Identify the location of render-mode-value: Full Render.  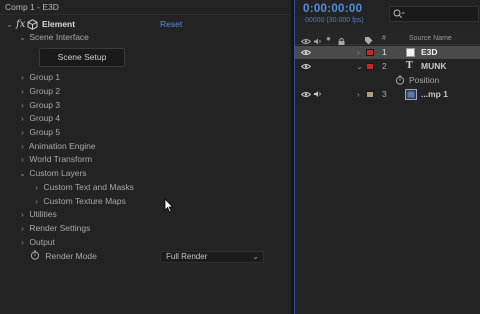
(187, 256).